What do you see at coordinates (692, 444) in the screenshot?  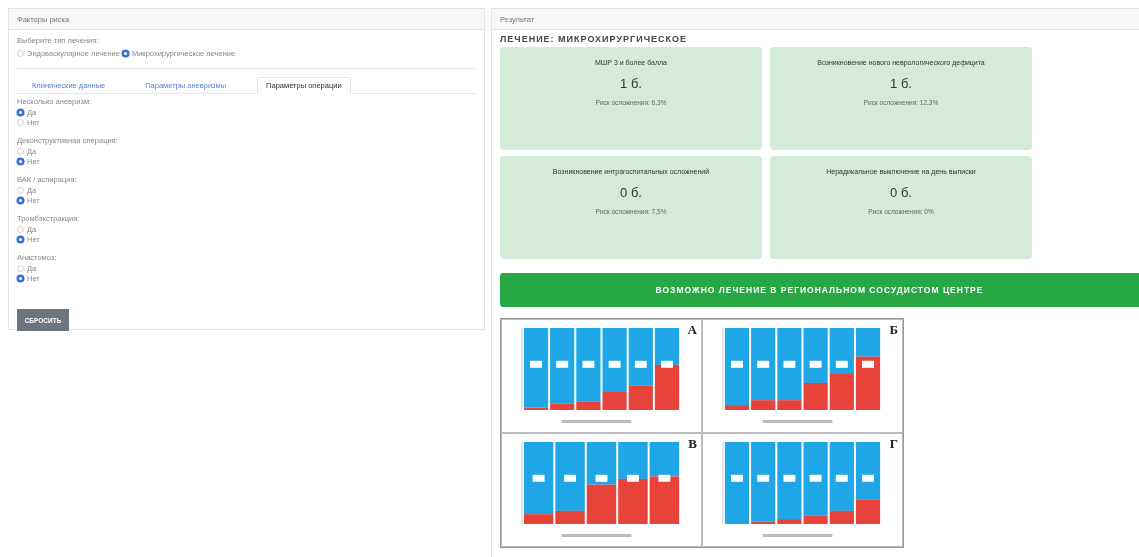 I see `panel-letter: В` at bounding box center [692, 444].